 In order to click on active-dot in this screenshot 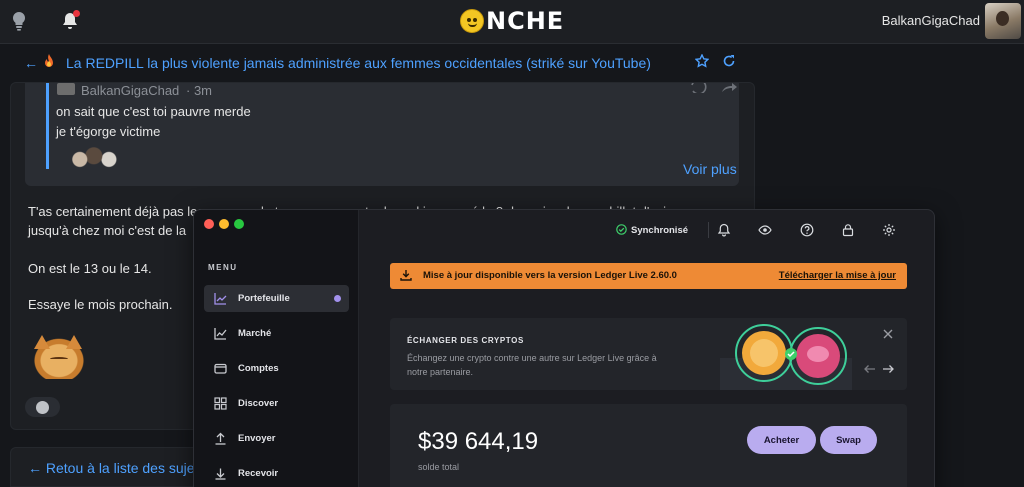, I will do `click(337, 298)`.